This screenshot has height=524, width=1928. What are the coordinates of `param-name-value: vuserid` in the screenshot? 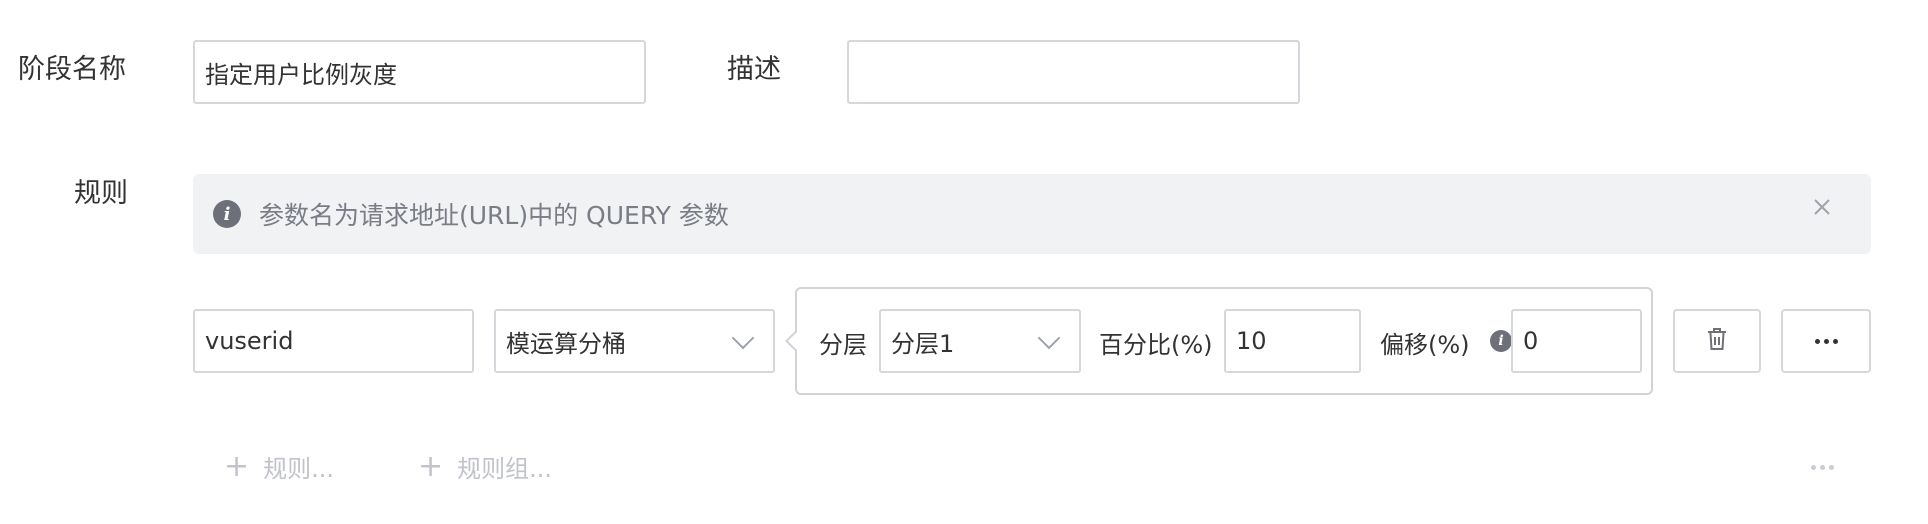 It's located at (249, 341).